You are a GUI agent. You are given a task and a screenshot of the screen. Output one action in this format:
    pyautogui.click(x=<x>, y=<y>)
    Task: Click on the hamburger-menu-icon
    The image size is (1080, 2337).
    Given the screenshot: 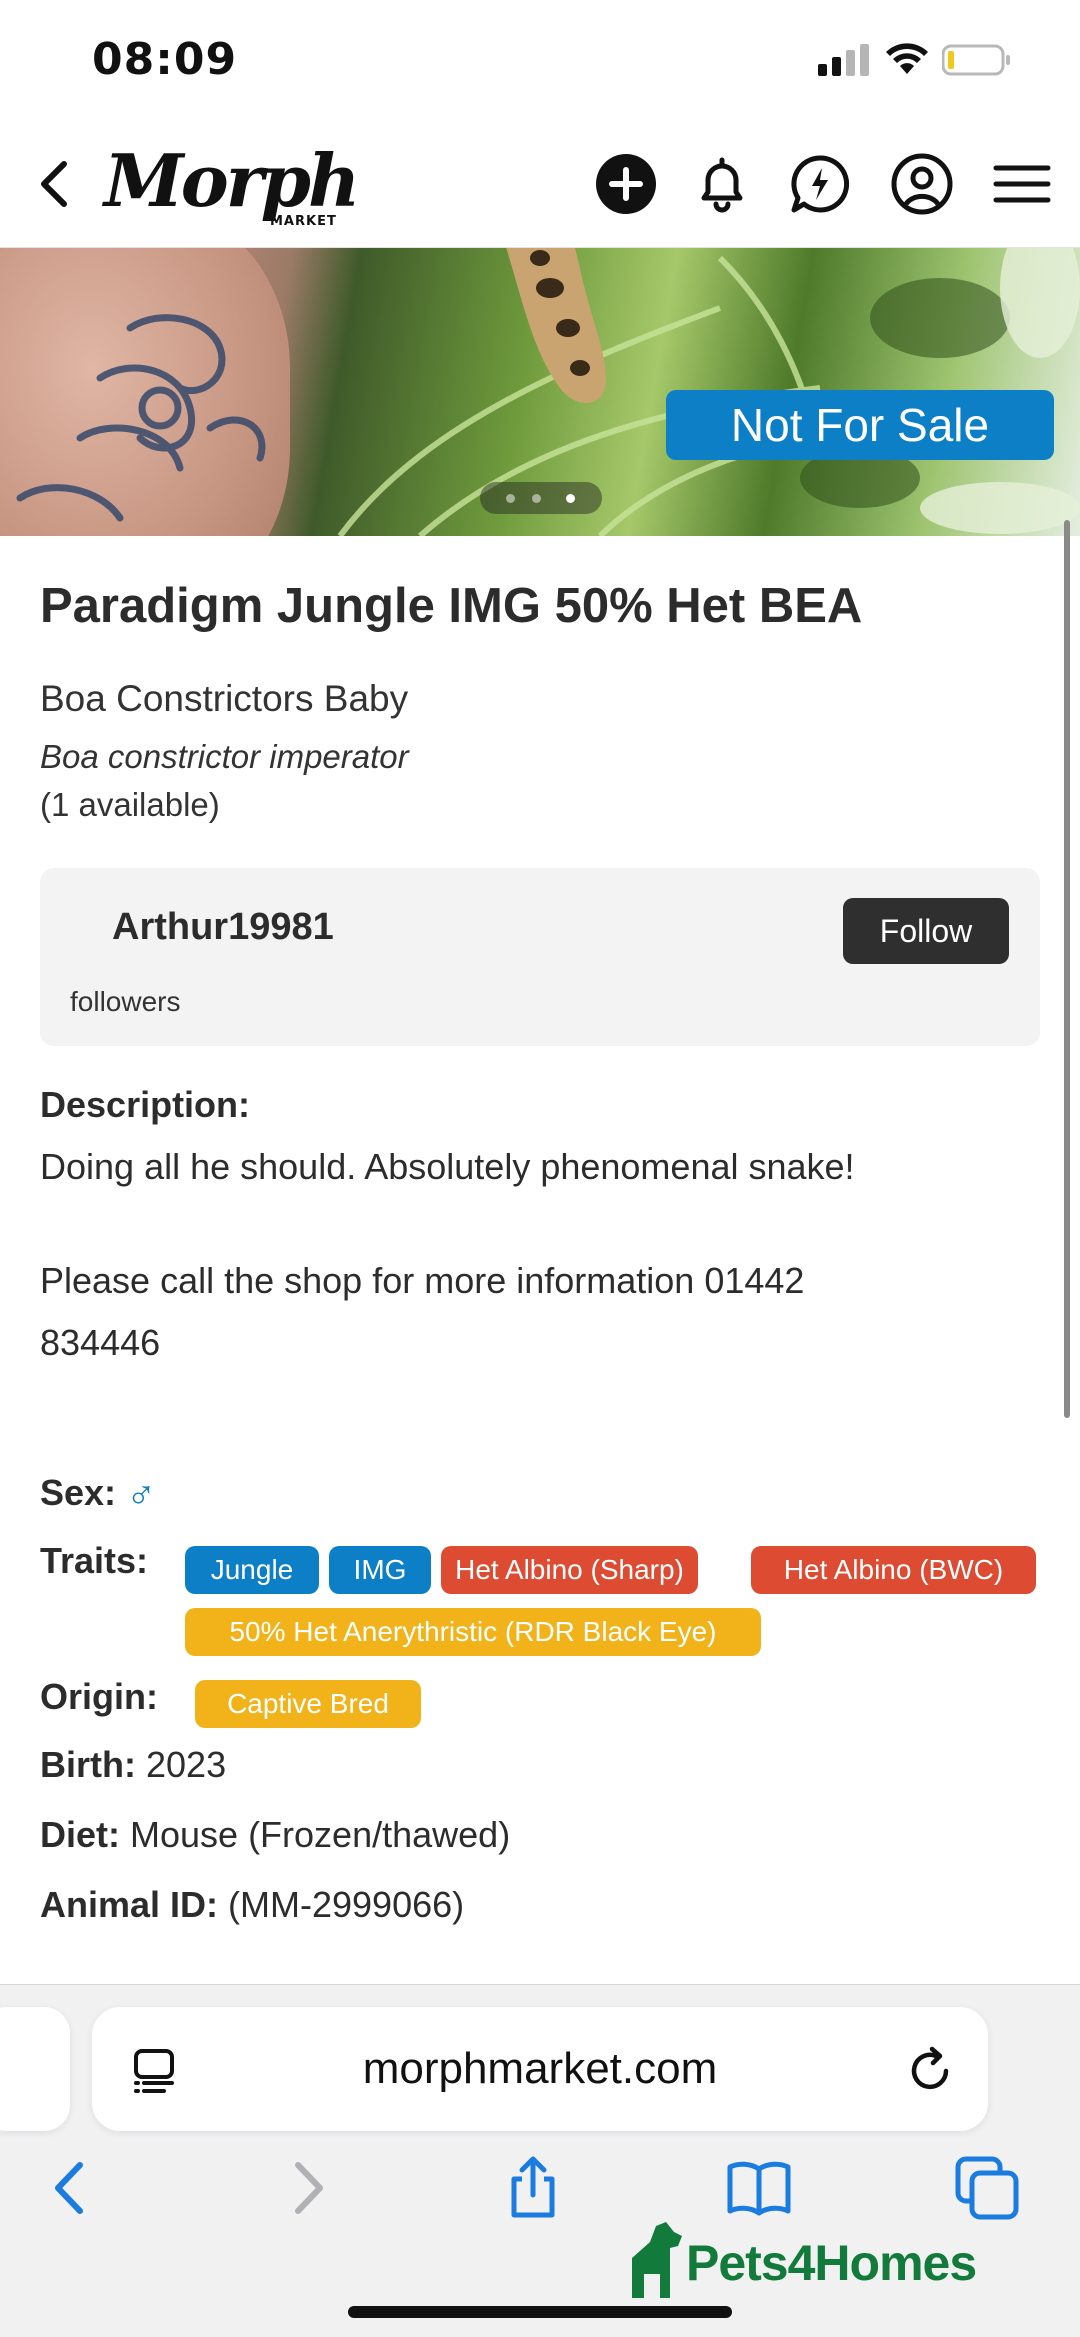 What is the action you would take?
    pyautogui.click(x=1022, y=184)
    